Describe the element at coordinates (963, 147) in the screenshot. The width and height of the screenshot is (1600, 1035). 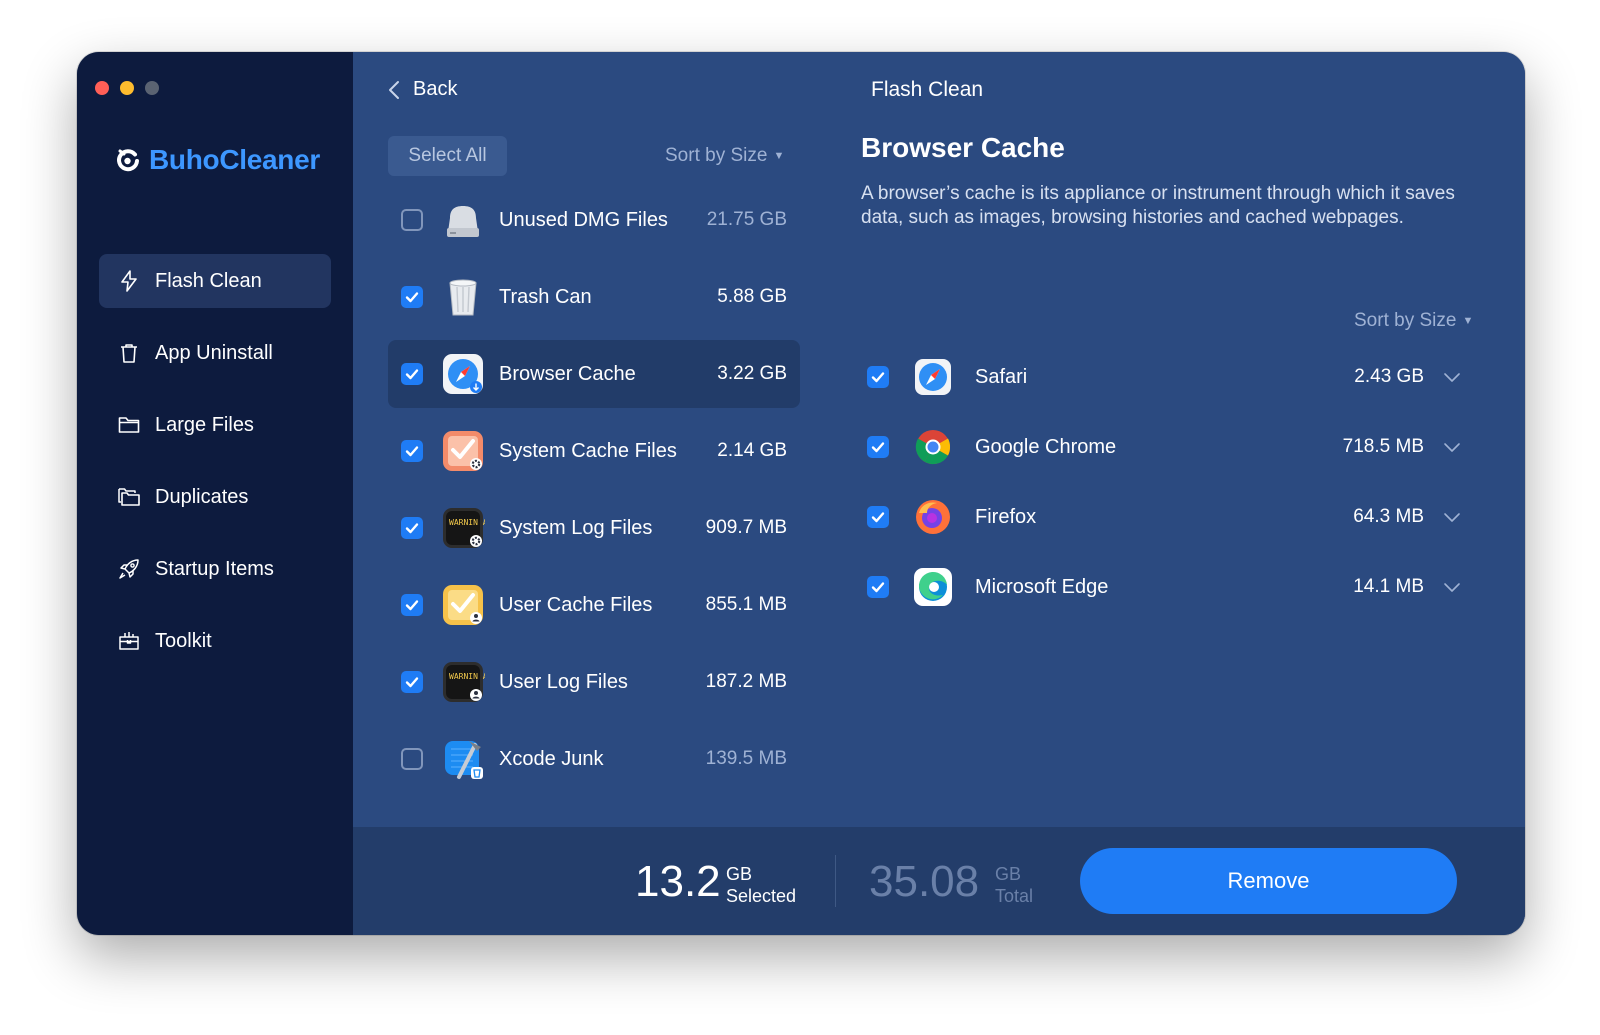
I see `detail-title: Browser Cache` at that location.